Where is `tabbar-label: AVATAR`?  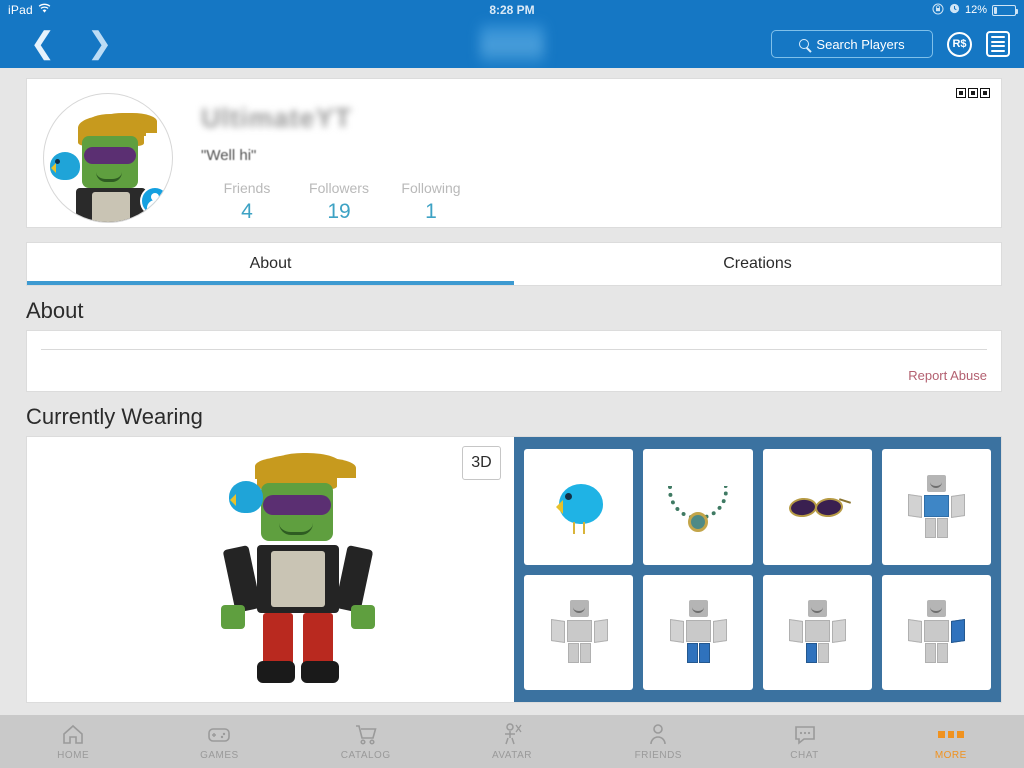
tabbar-label: AVATAR is located at coordinates (511, 755).